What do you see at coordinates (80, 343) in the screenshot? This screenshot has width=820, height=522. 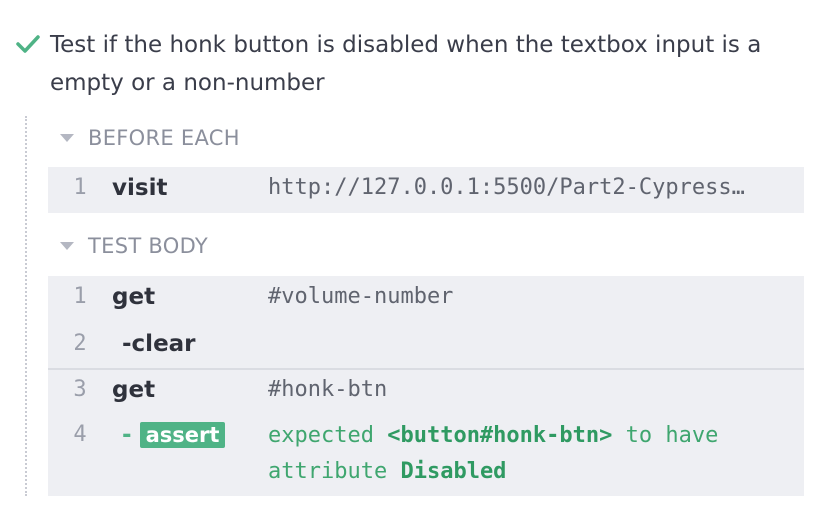 I see `command-number: 2` at bounding box center [80, 343].